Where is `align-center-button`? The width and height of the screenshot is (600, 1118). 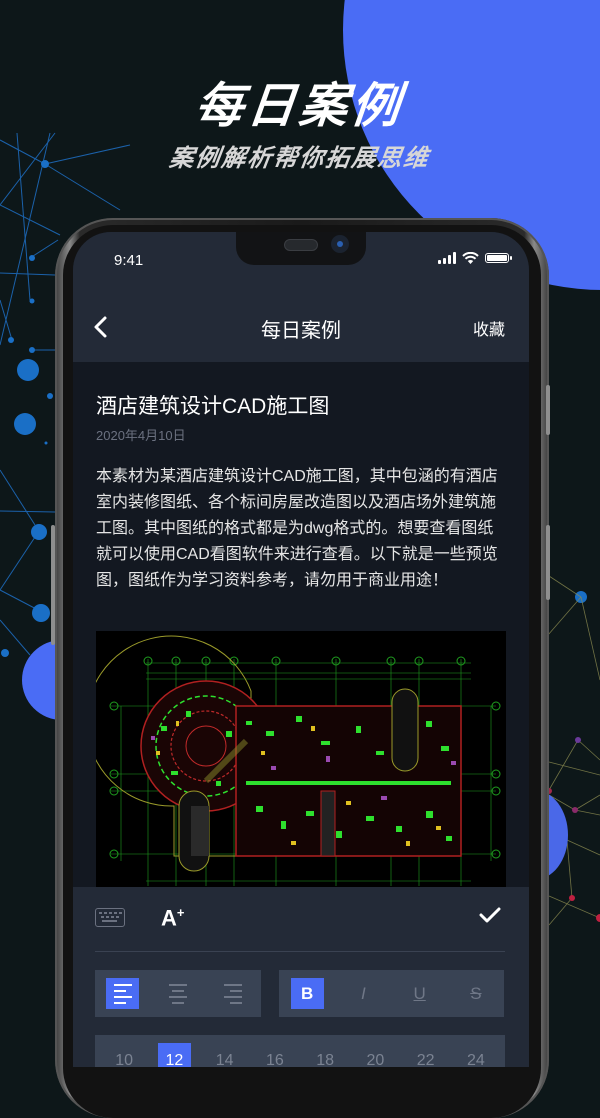
align-center-button is located at coordinates (177, 993).